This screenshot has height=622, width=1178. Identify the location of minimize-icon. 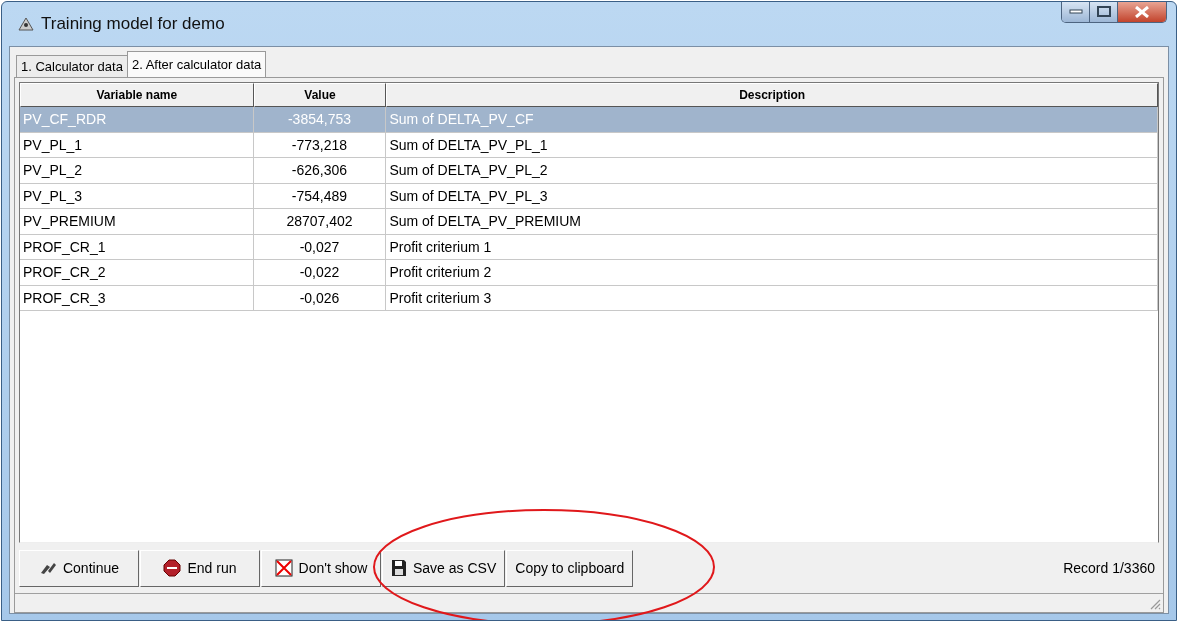
(1075, 12).